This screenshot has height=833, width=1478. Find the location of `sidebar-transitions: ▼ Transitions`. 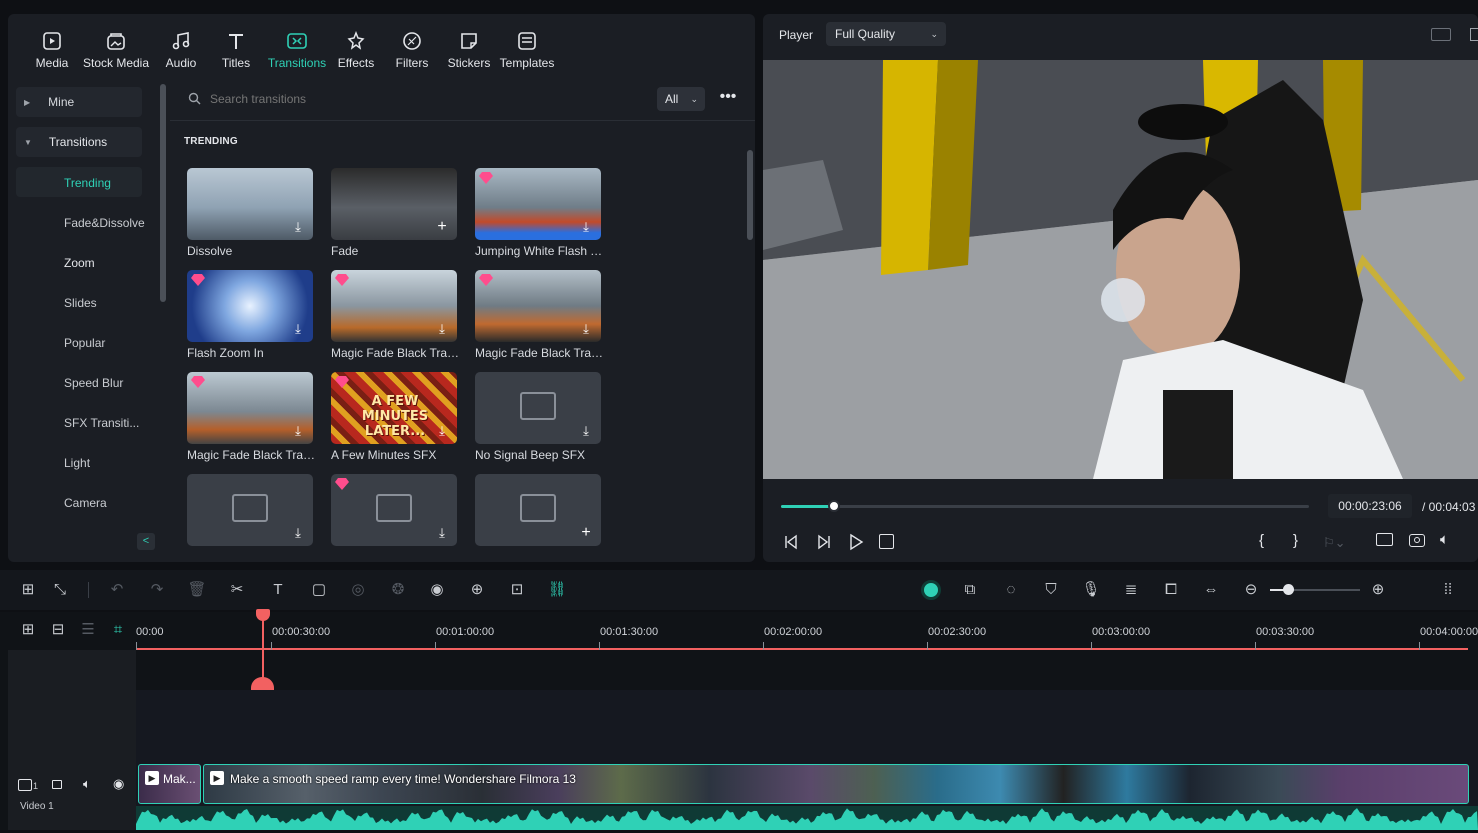

sidebar-transitions: ▼ Transitions is located at coordinates (79, 142).